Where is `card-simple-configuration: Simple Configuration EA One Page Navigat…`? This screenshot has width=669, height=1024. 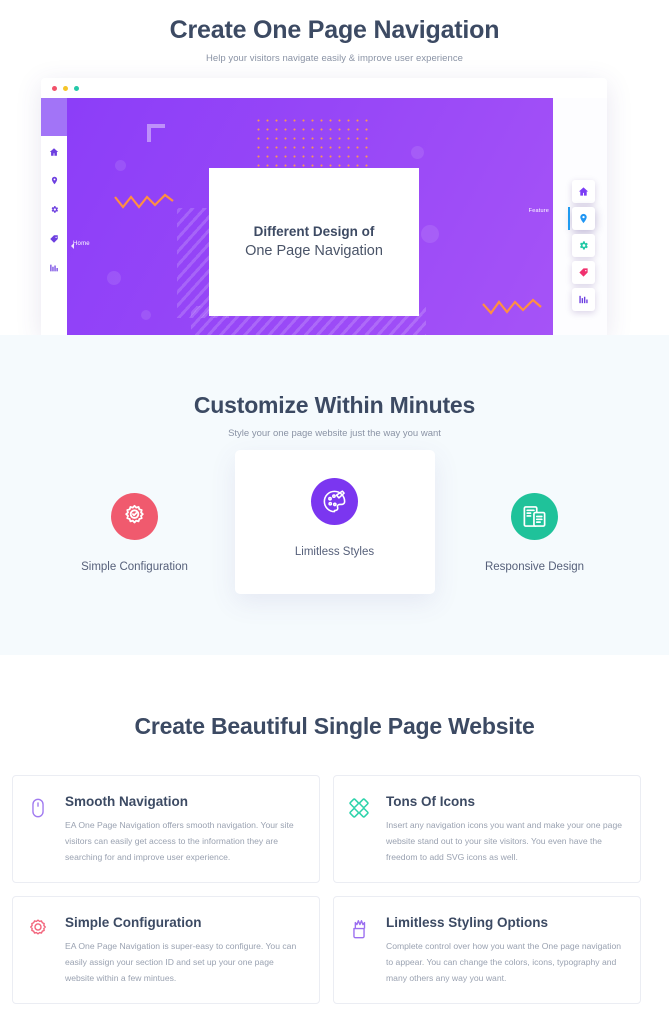 card-simple-configuration: Simple Configuration EA One Page Navigat… is located at coordinates (166, 950).